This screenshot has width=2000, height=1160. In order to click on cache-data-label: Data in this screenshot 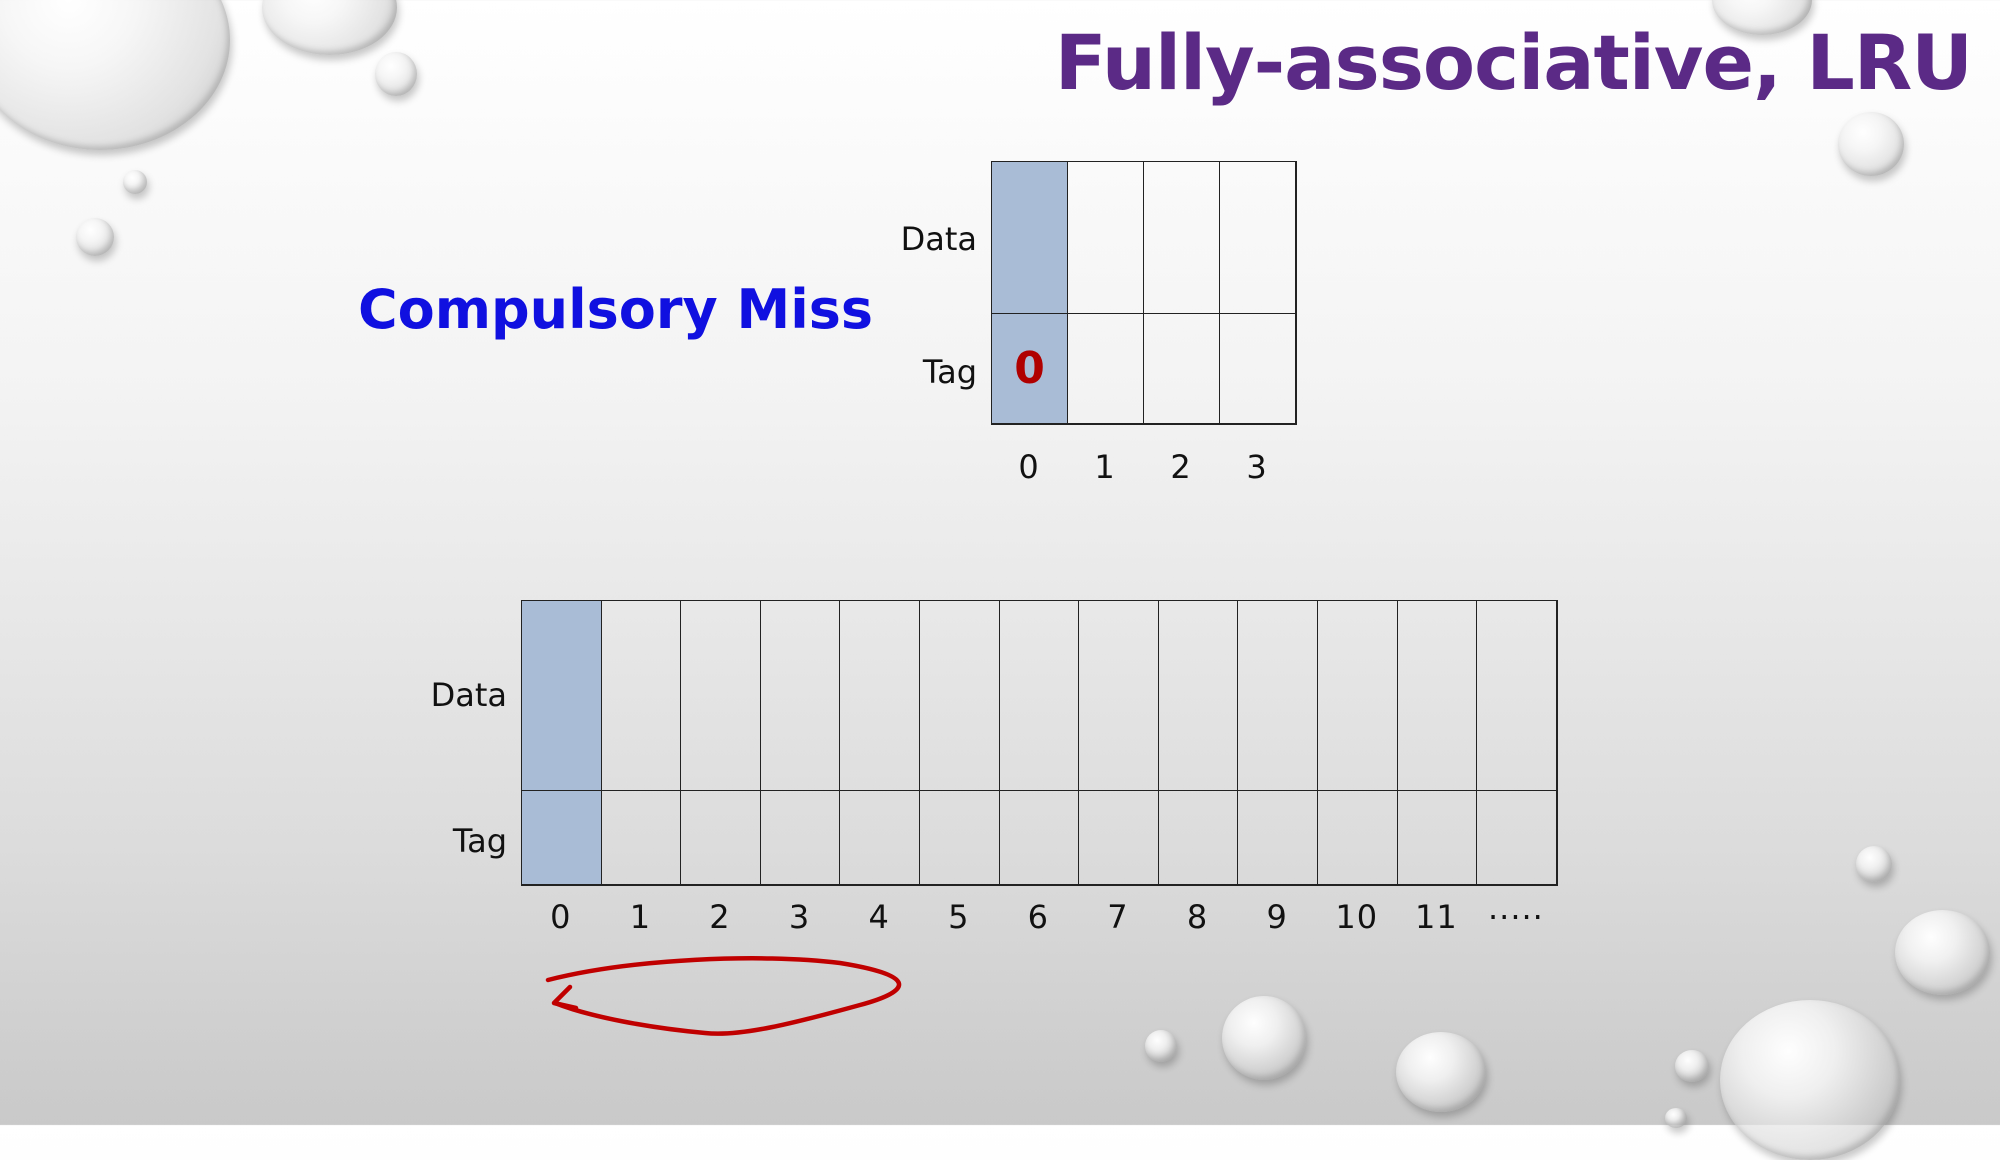, I will do `click(938, 239)`.